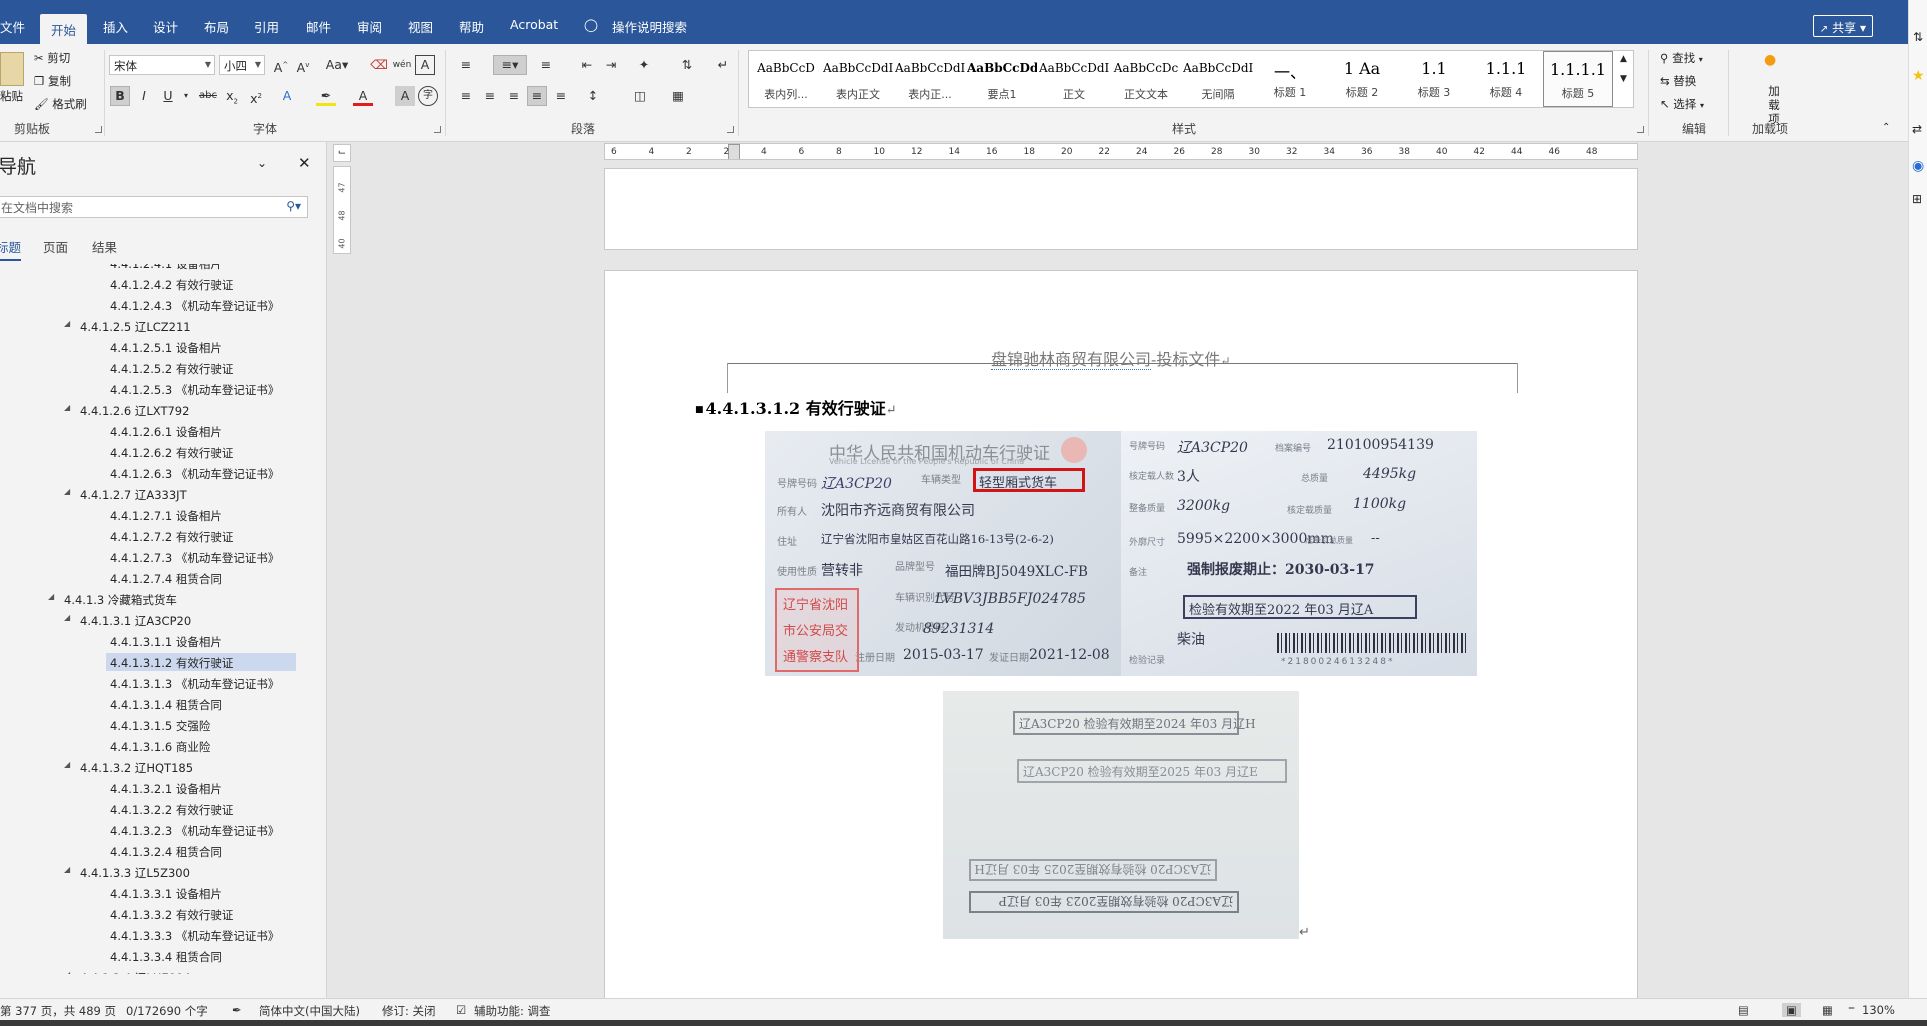 The width and height of the screenshot is (1927, 1026). Describe the element at coordinates (266, 26) in the screenshot. I see `tab-references: 引用` at that location.